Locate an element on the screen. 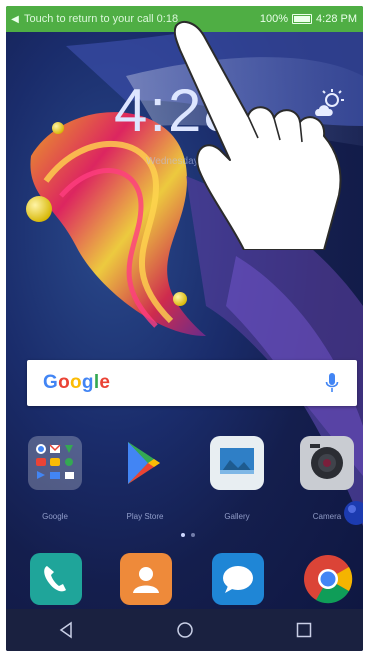 The width and height of the screenshot is (369, 657). app-label-gallery: Gallery is located at coordinates (237, 516).